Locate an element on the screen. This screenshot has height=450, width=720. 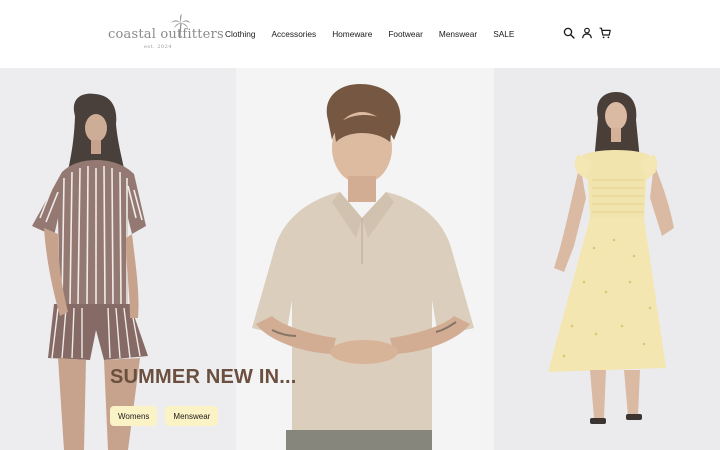
brand-logo: coastal outfitters est. 2024 is located at coordinates (166, 34).